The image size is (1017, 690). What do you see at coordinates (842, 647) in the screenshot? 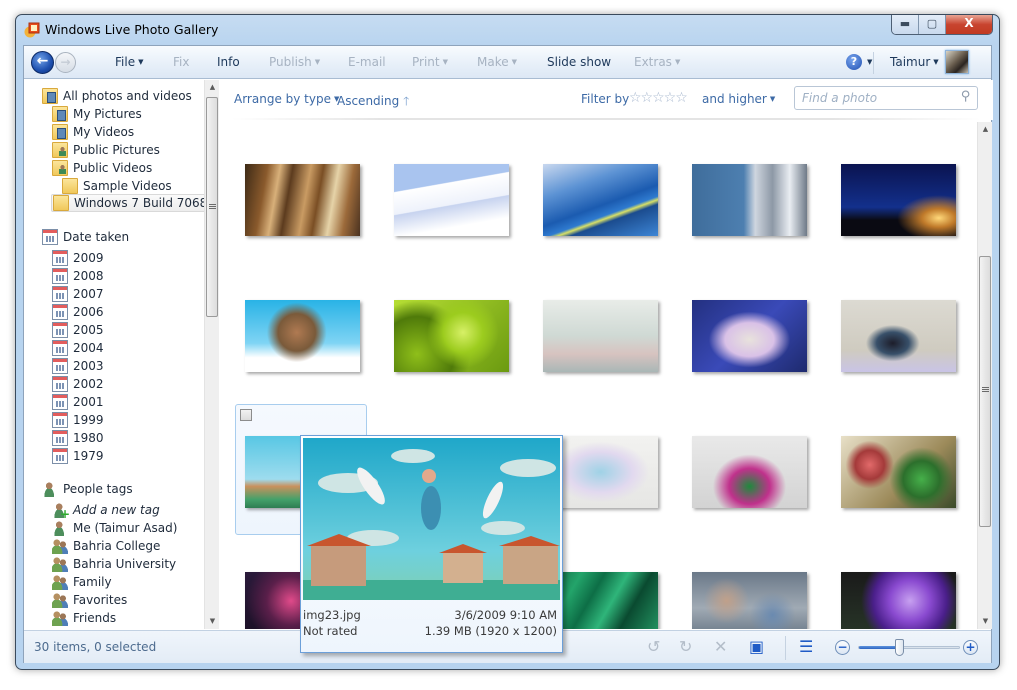
I see `zoom-out-button: −` at bounding box center [842, 647].